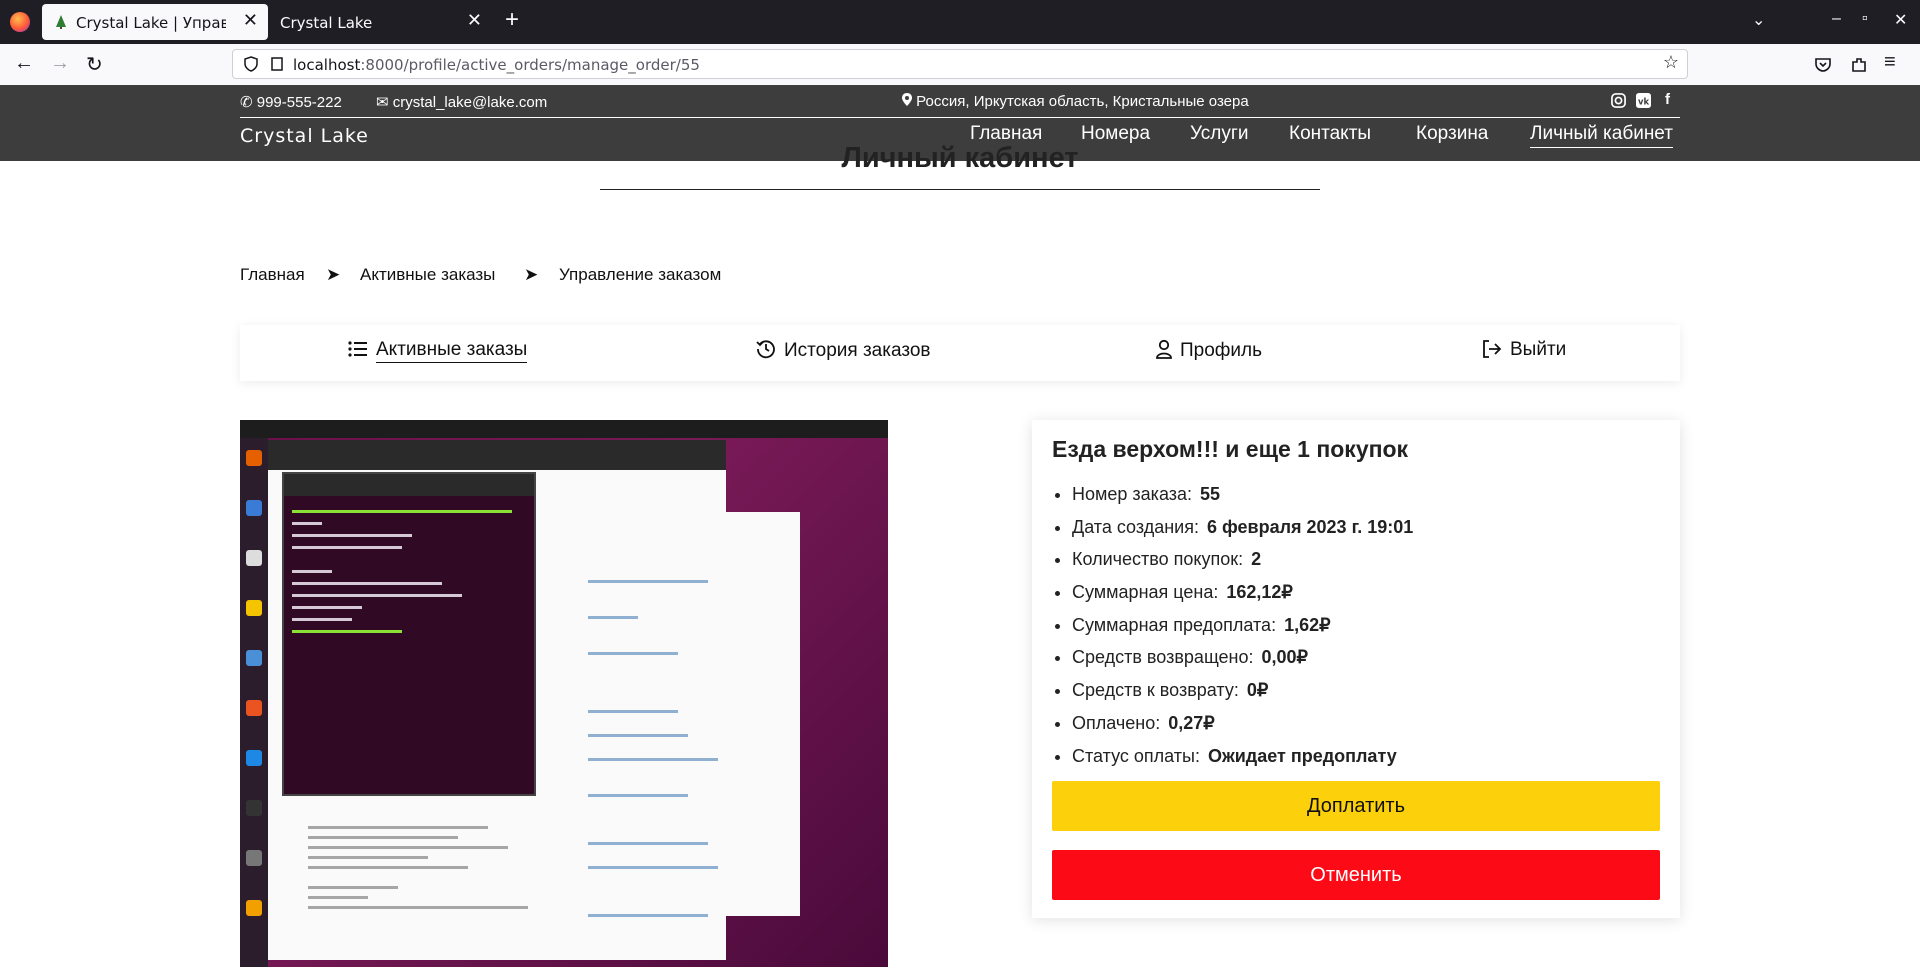 The width and height of the screenshot is (1920, 967). I want to click on breadcrumb-current: Управление заказом, so click(640, 274).